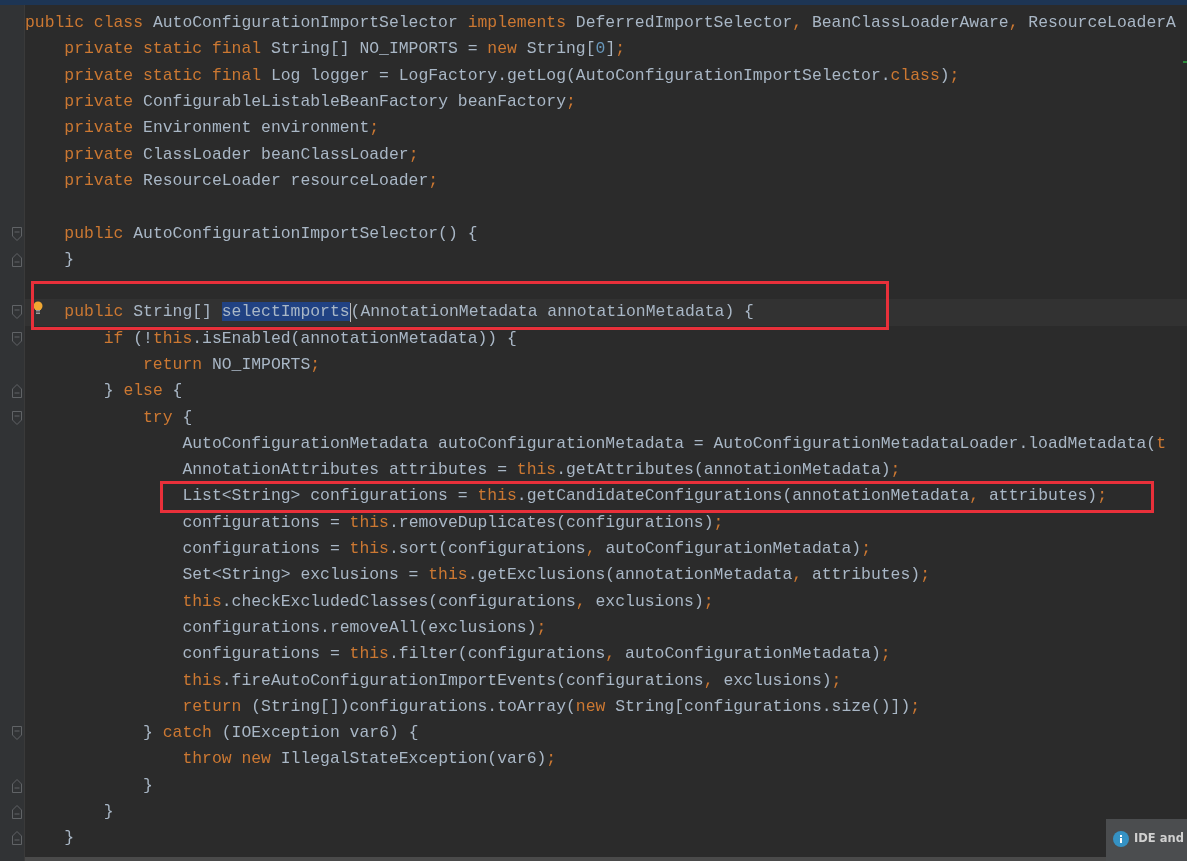 The width and height of the screenshot is (1187, 861). What do you see at coordinates (142, 391) in the screenshot?
I see `code-line: } else {` at bounding box center [142, 391].